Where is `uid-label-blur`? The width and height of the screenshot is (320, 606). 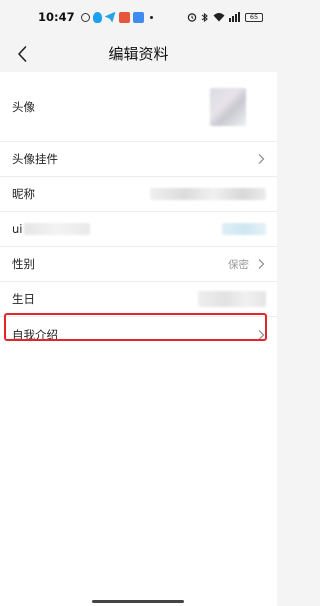
uid-label-blur is located at coordinates (57, 229).